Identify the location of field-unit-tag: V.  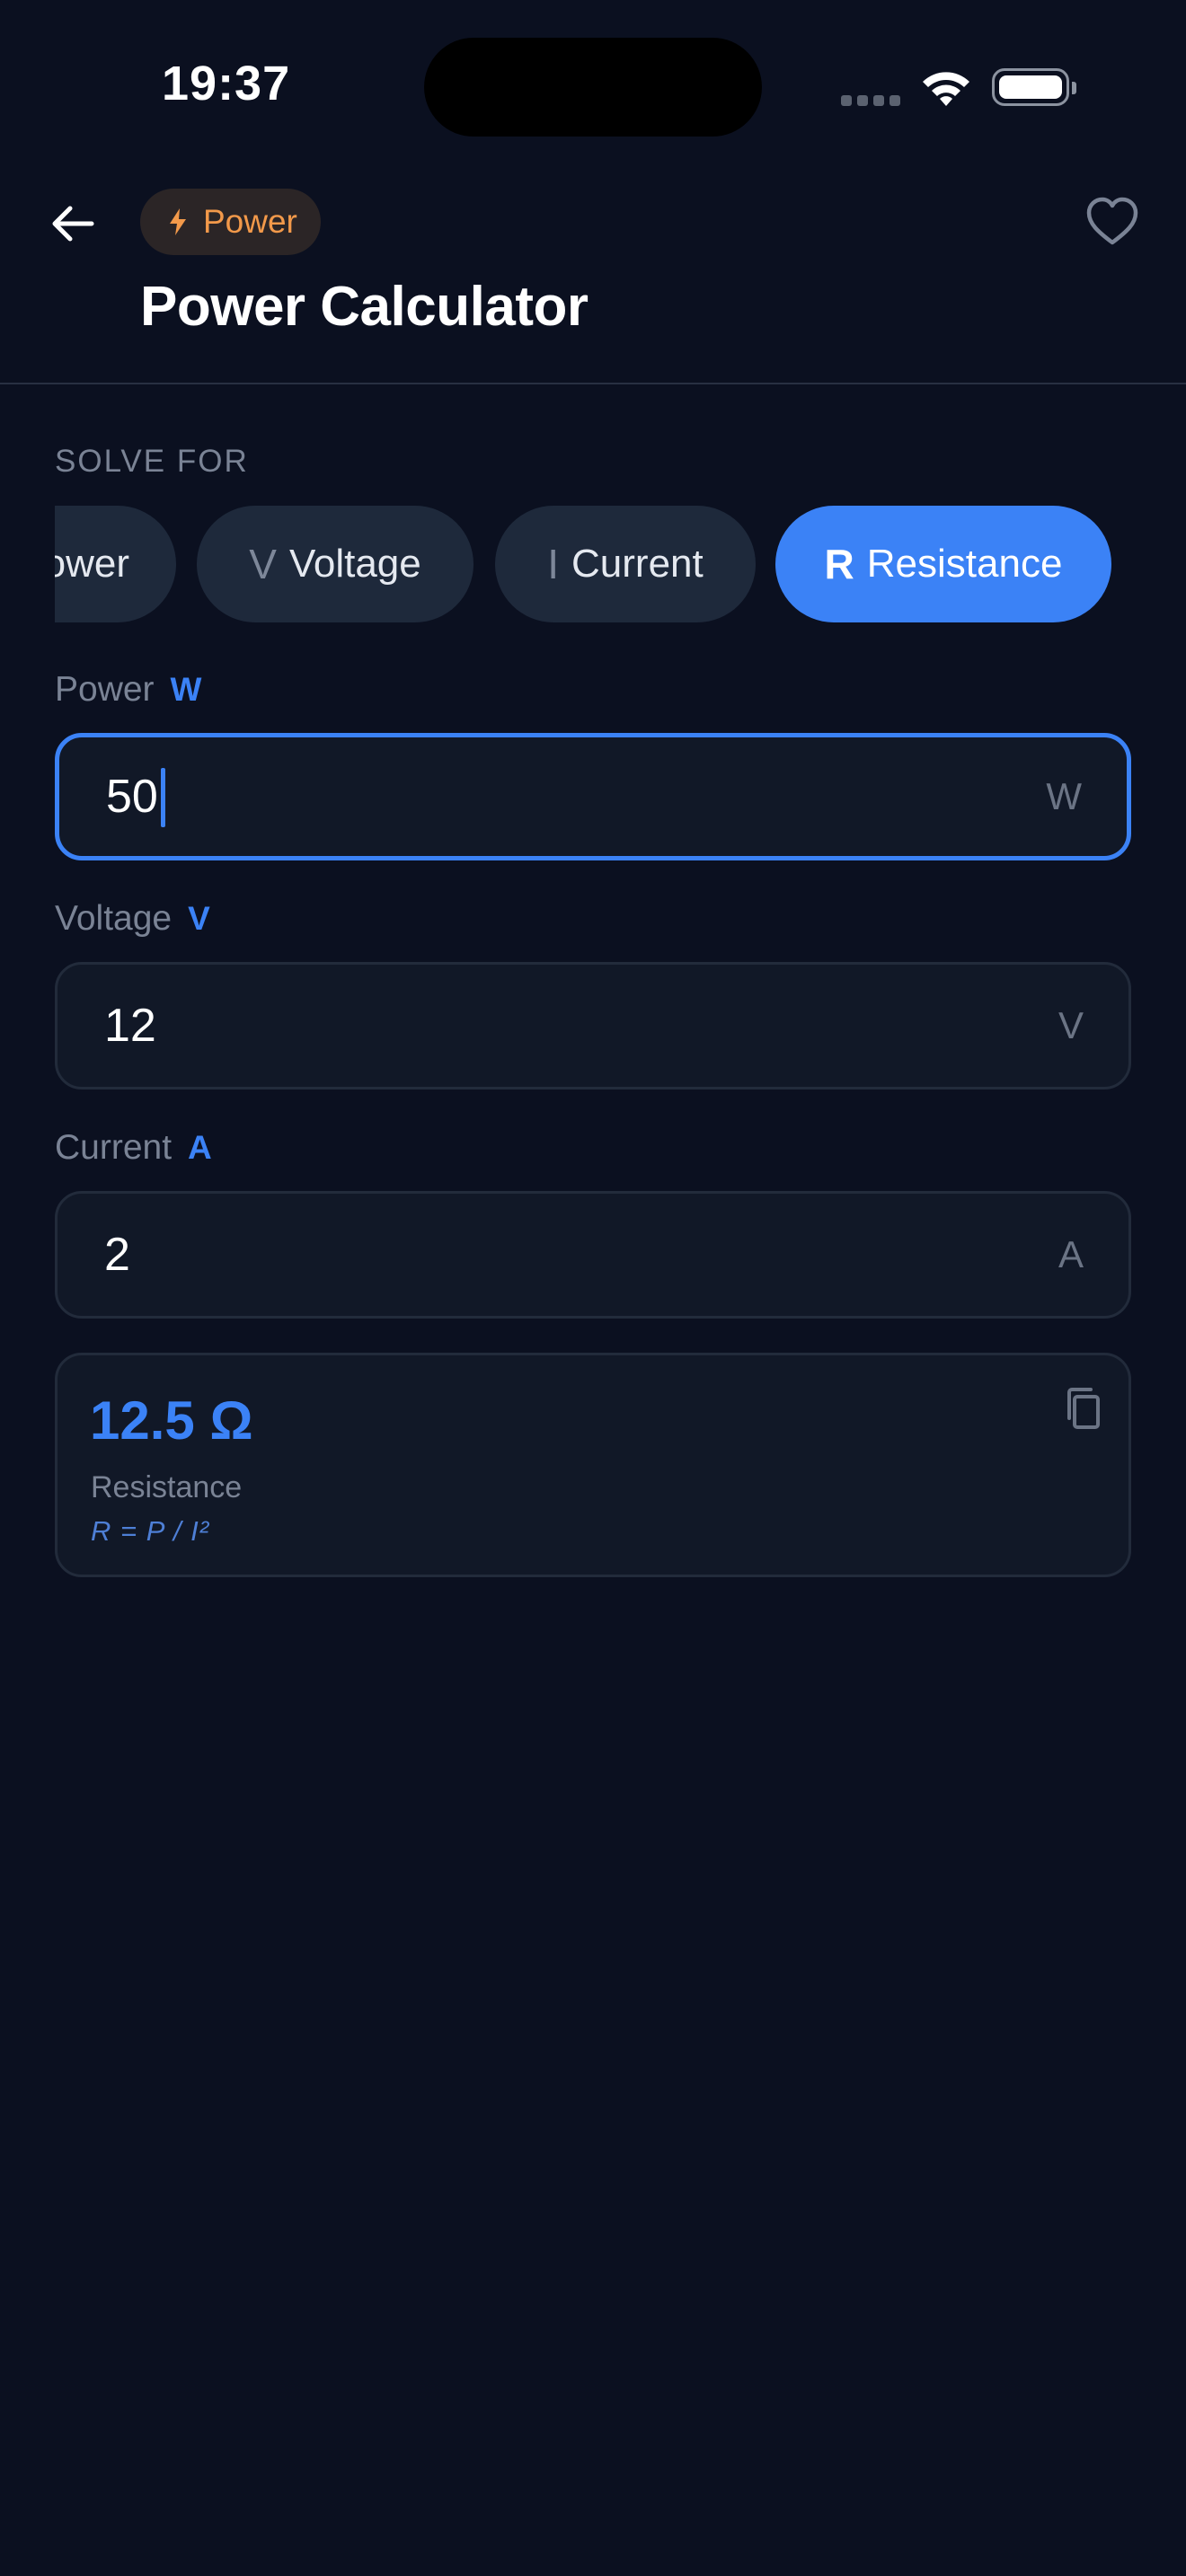
(199, 918).